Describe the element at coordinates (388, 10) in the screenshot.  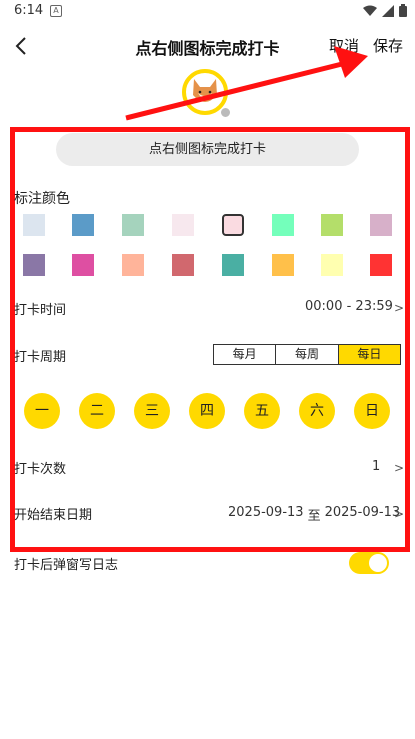
I see `signal-icon` at that location.